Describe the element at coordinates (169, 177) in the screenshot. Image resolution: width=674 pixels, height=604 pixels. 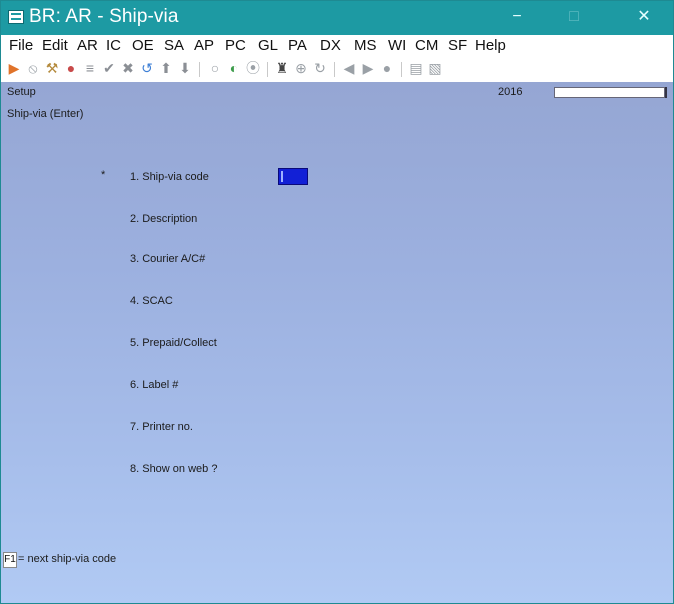
I see `field-label-ship-via-code: 1. Ship-via code` at that location.